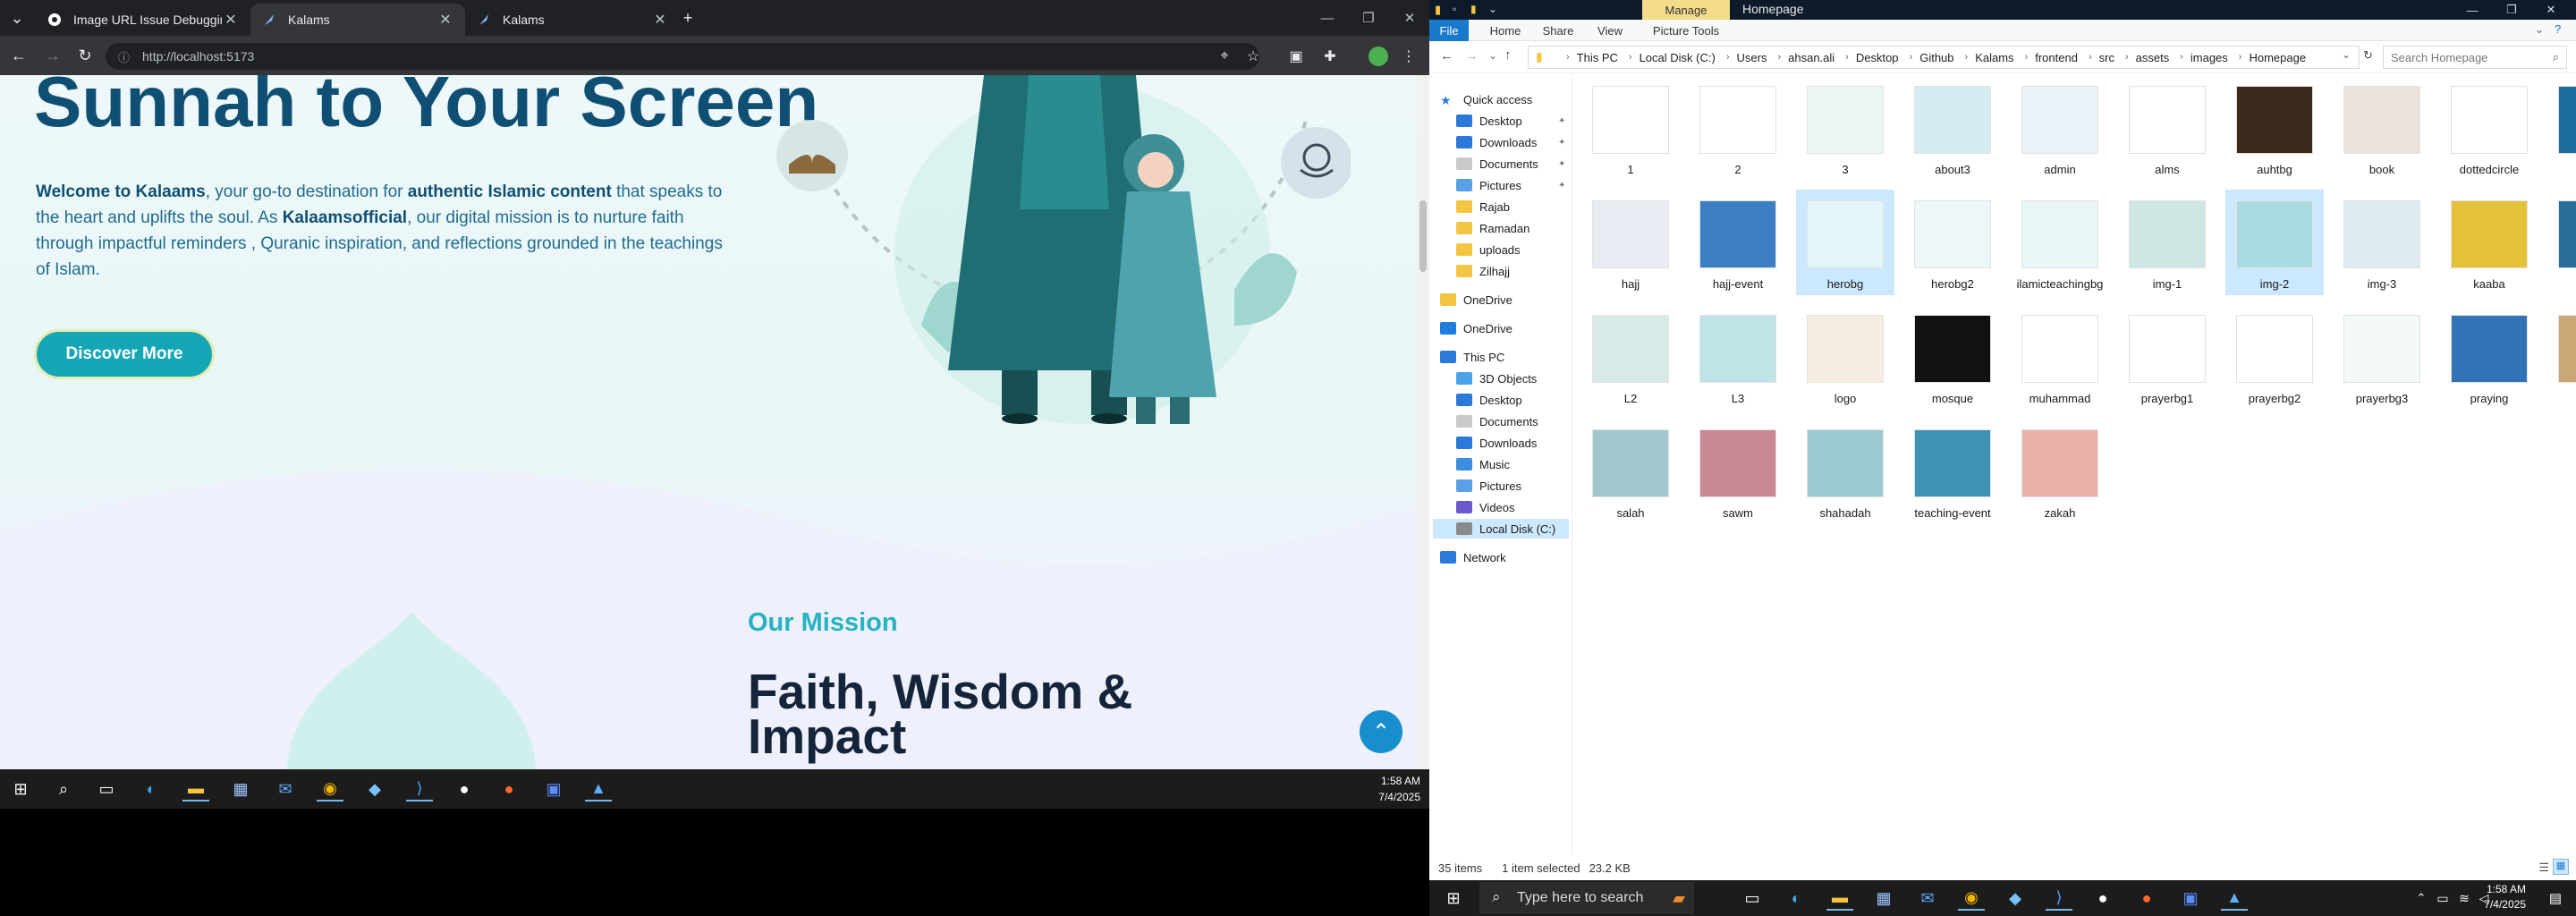 This screenshot has height=916, width=2576. What do you see at coordinates (1952, 242) in the screenshot?
I see `file-item: herobg2` at bounding box center [1952, 242].